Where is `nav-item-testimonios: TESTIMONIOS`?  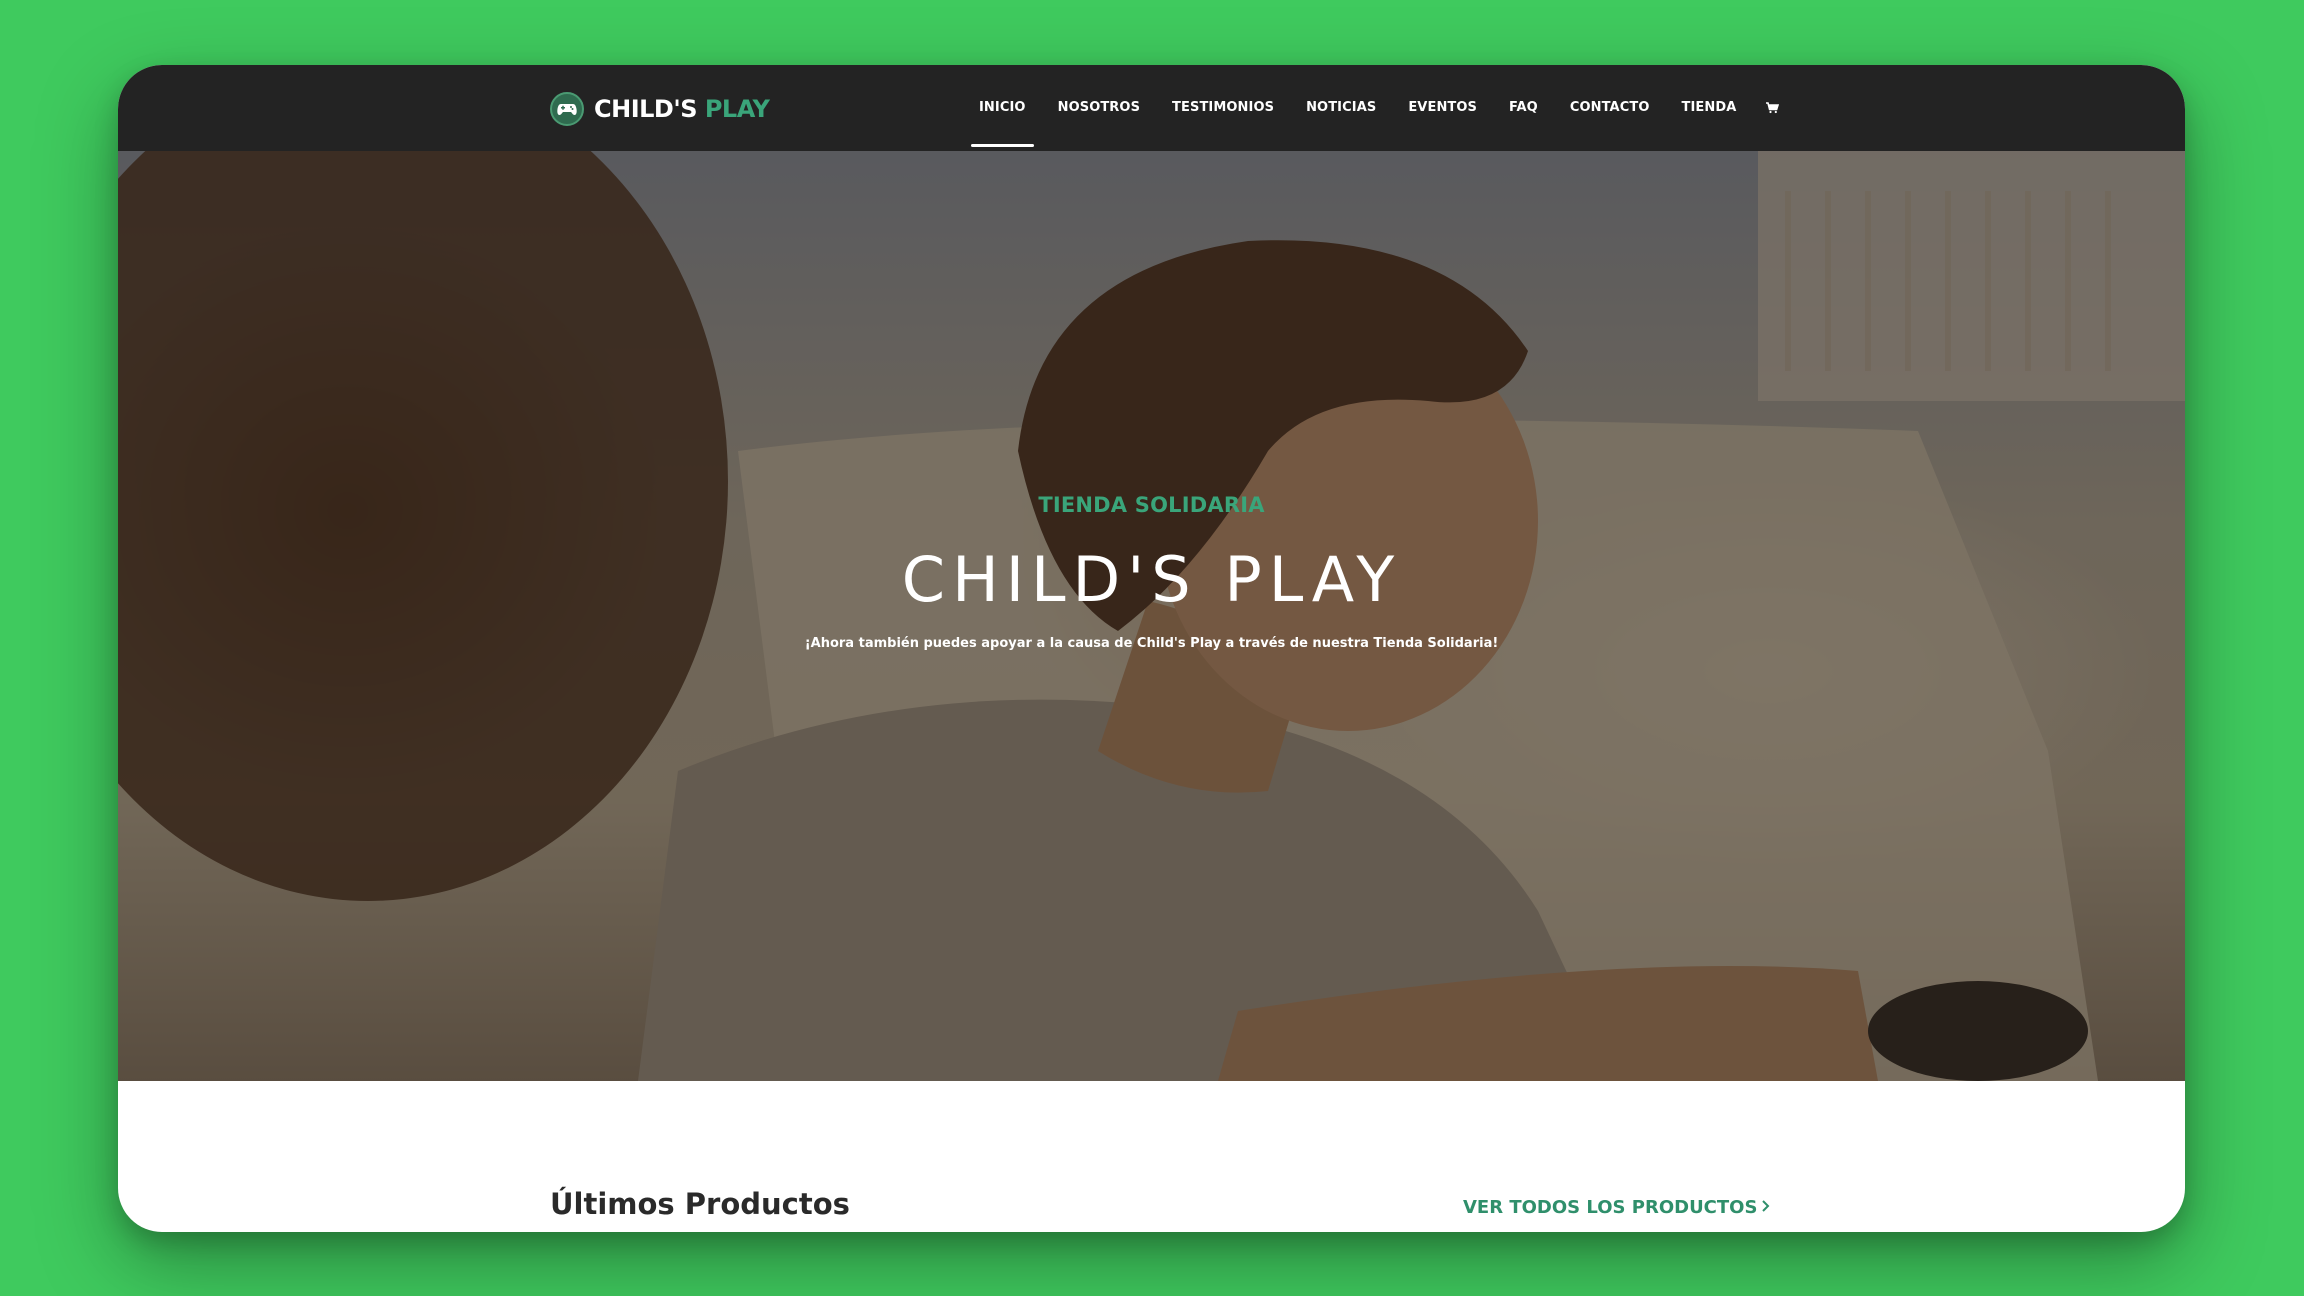 nav-item-testimonios: TESTIMONIOS is located at coordinates (1223, 108).